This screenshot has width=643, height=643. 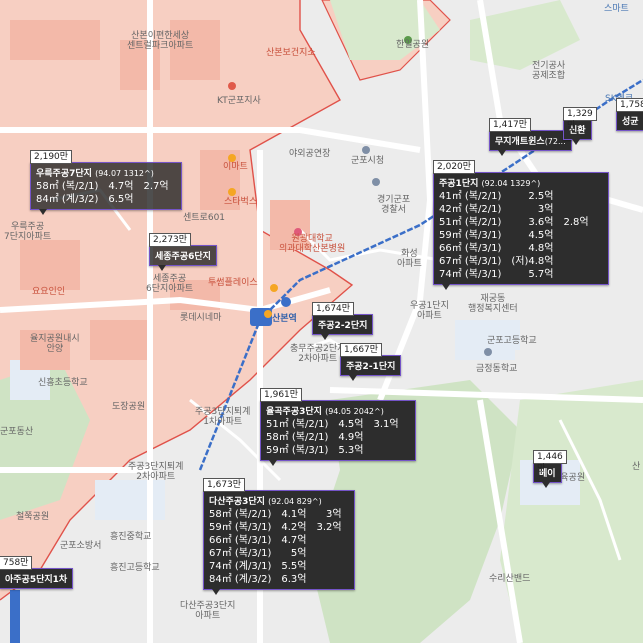 I want to click on complex-name: 주공2-1단지, so click(x=371, y=367).